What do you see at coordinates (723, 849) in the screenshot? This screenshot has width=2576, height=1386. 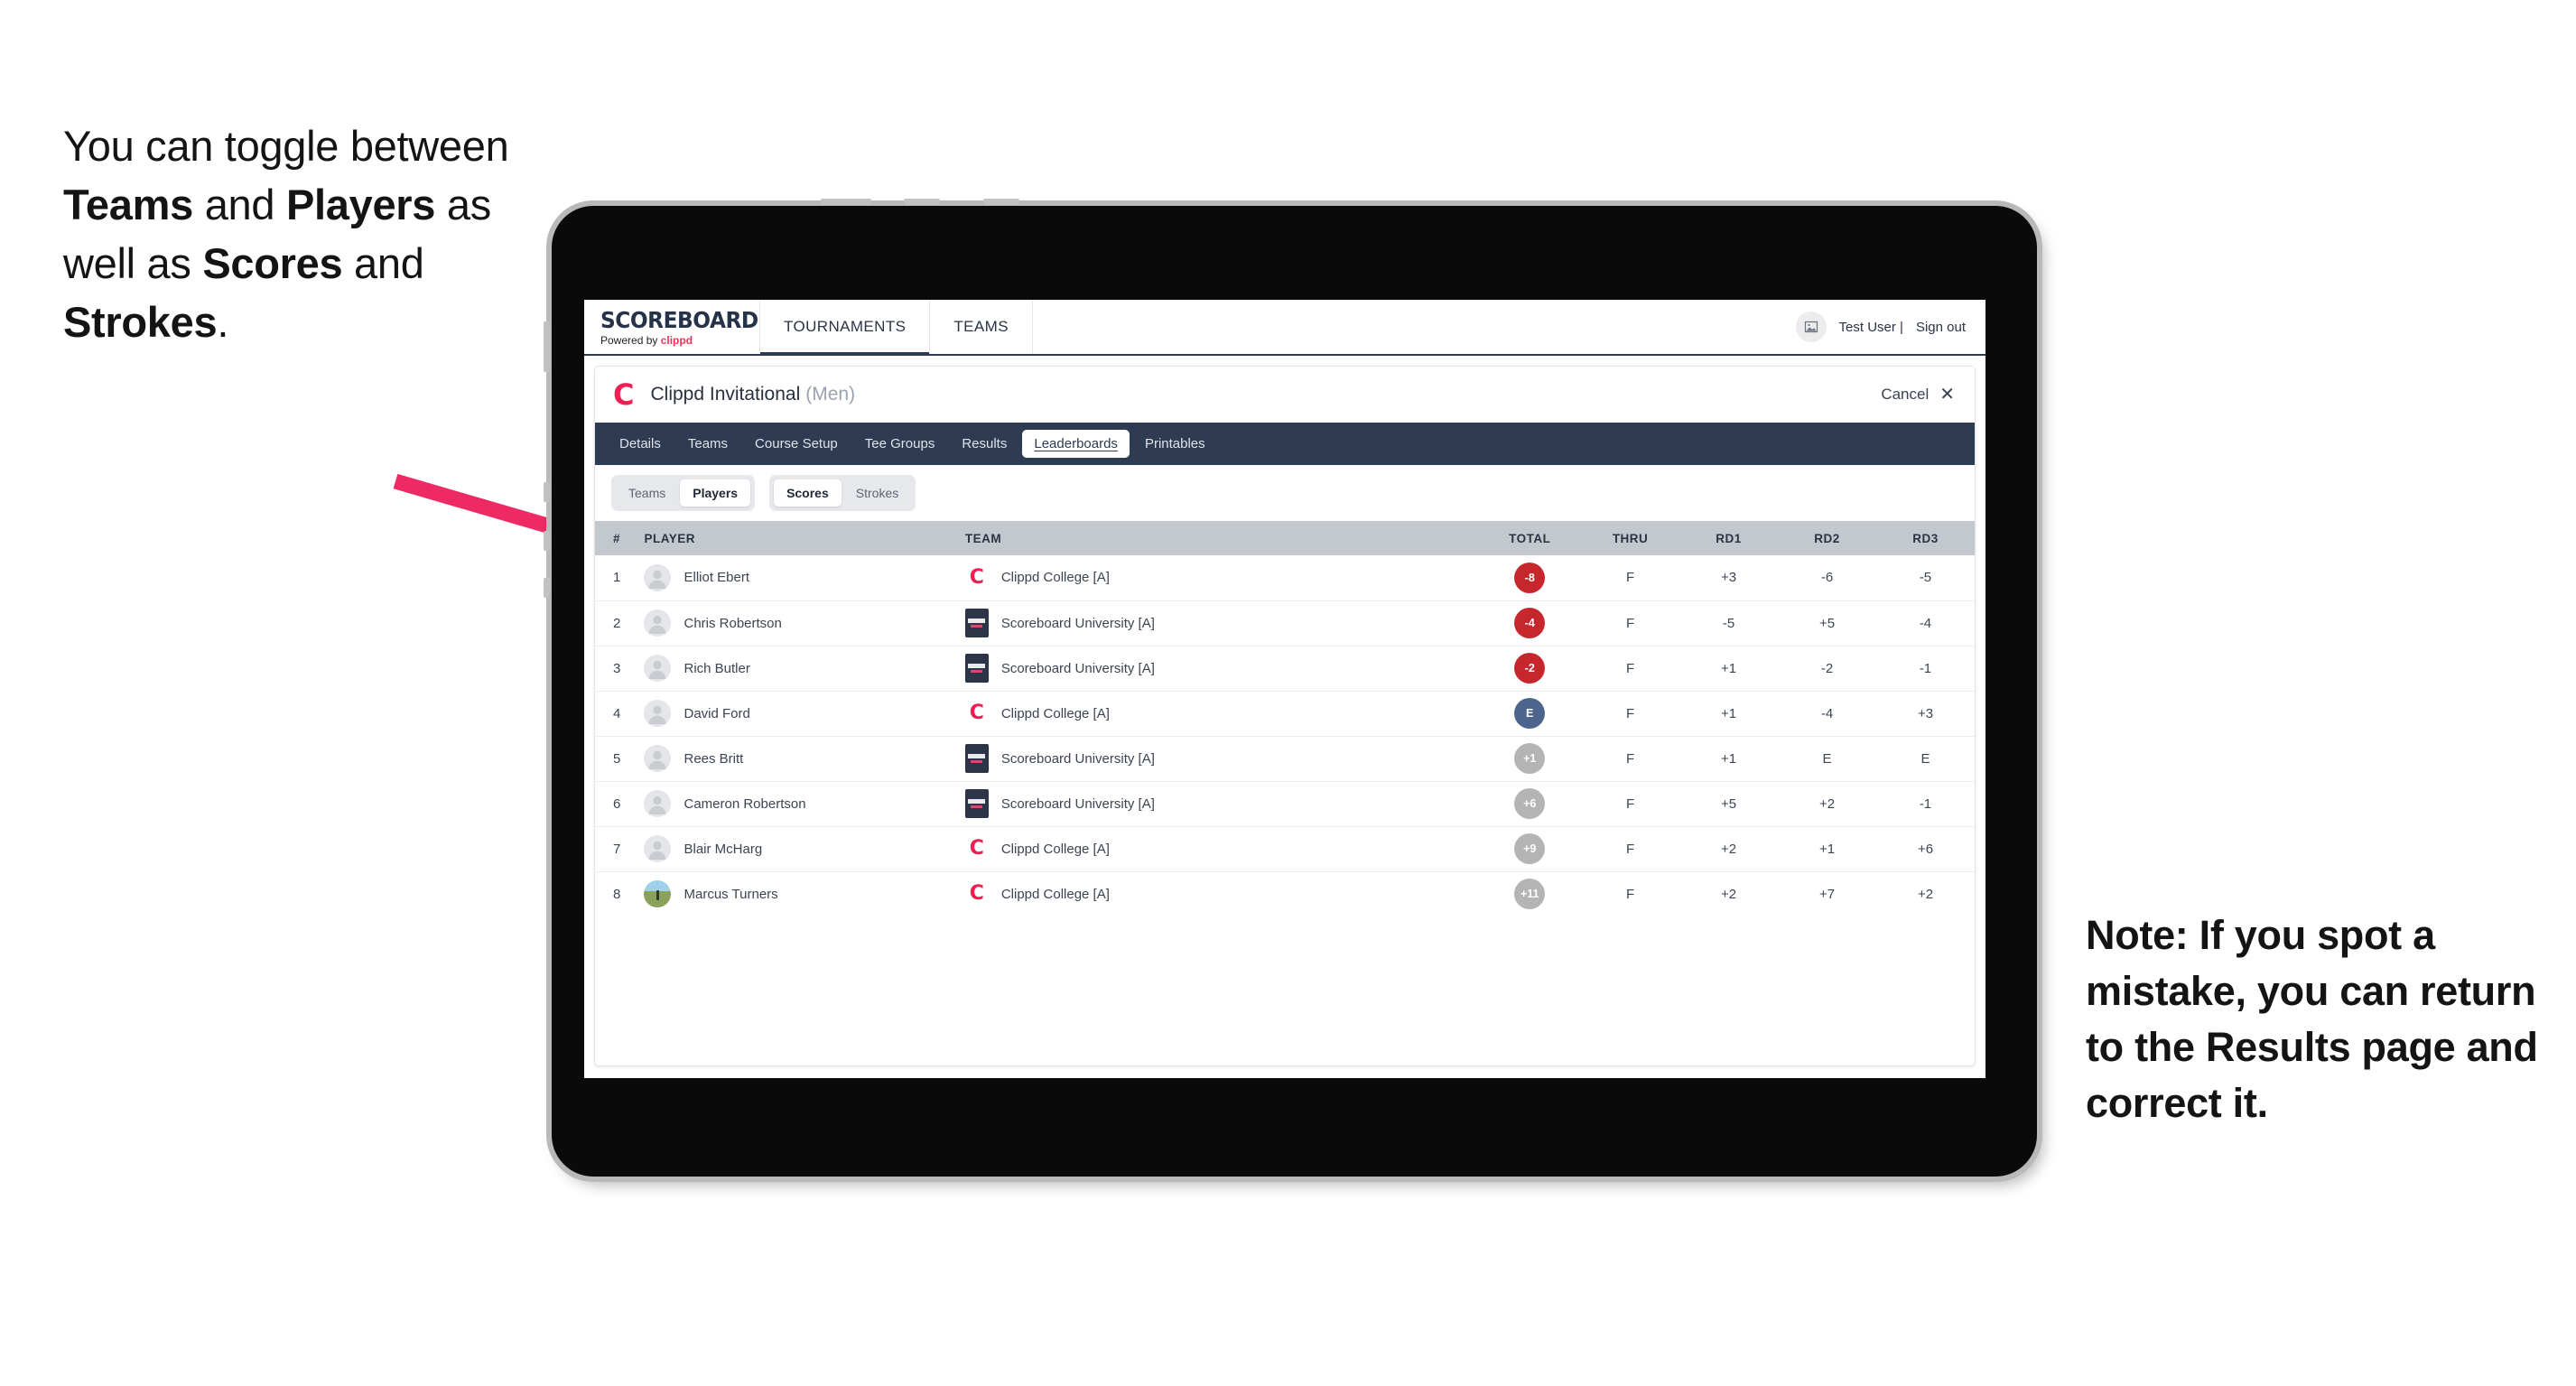 I see `player-name: Blair McHarg` at bounding box center [723, 849].